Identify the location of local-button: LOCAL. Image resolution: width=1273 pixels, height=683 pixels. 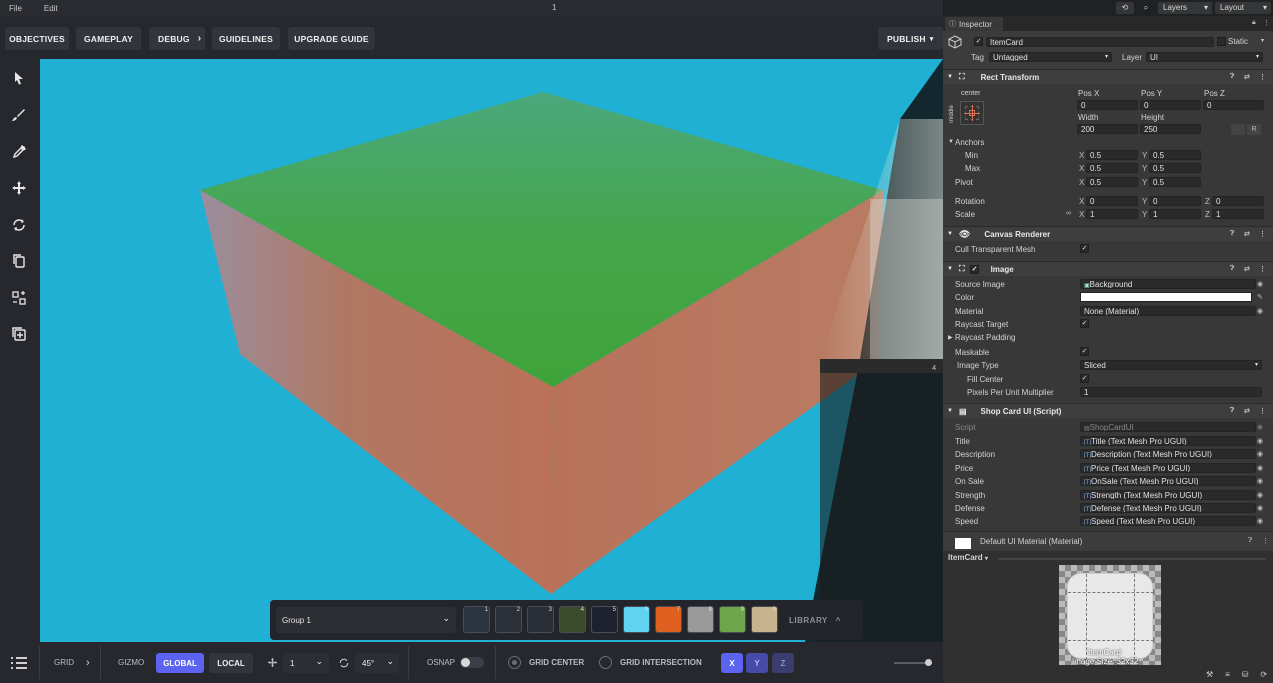
(231, 663).